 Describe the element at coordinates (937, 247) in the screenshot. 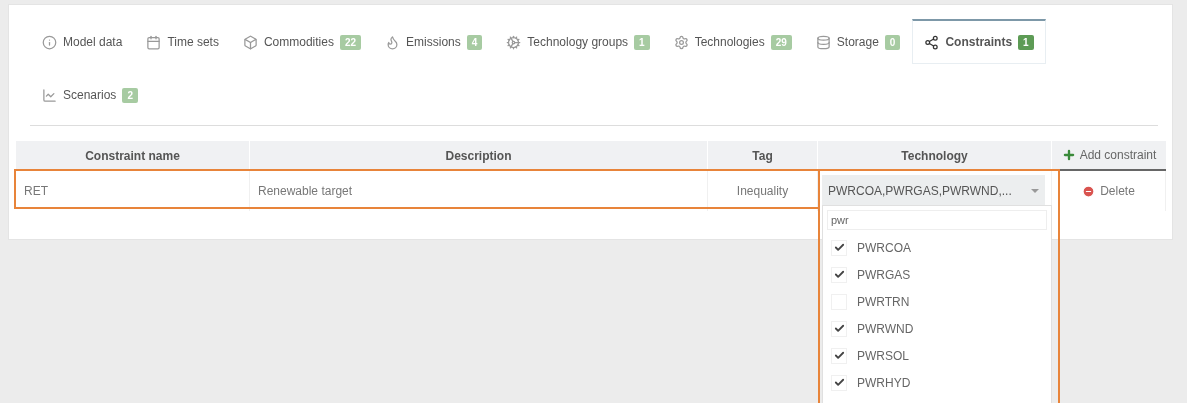

I see `dropdown-option: PWRCOA` at that location.